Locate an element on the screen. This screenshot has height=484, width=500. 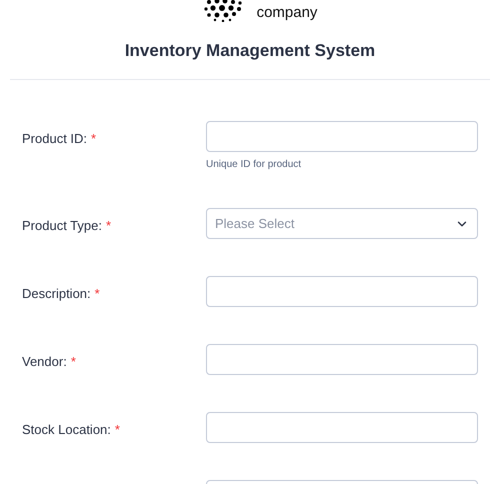
field-label: Product ID: is located at coordinates (55, 138).